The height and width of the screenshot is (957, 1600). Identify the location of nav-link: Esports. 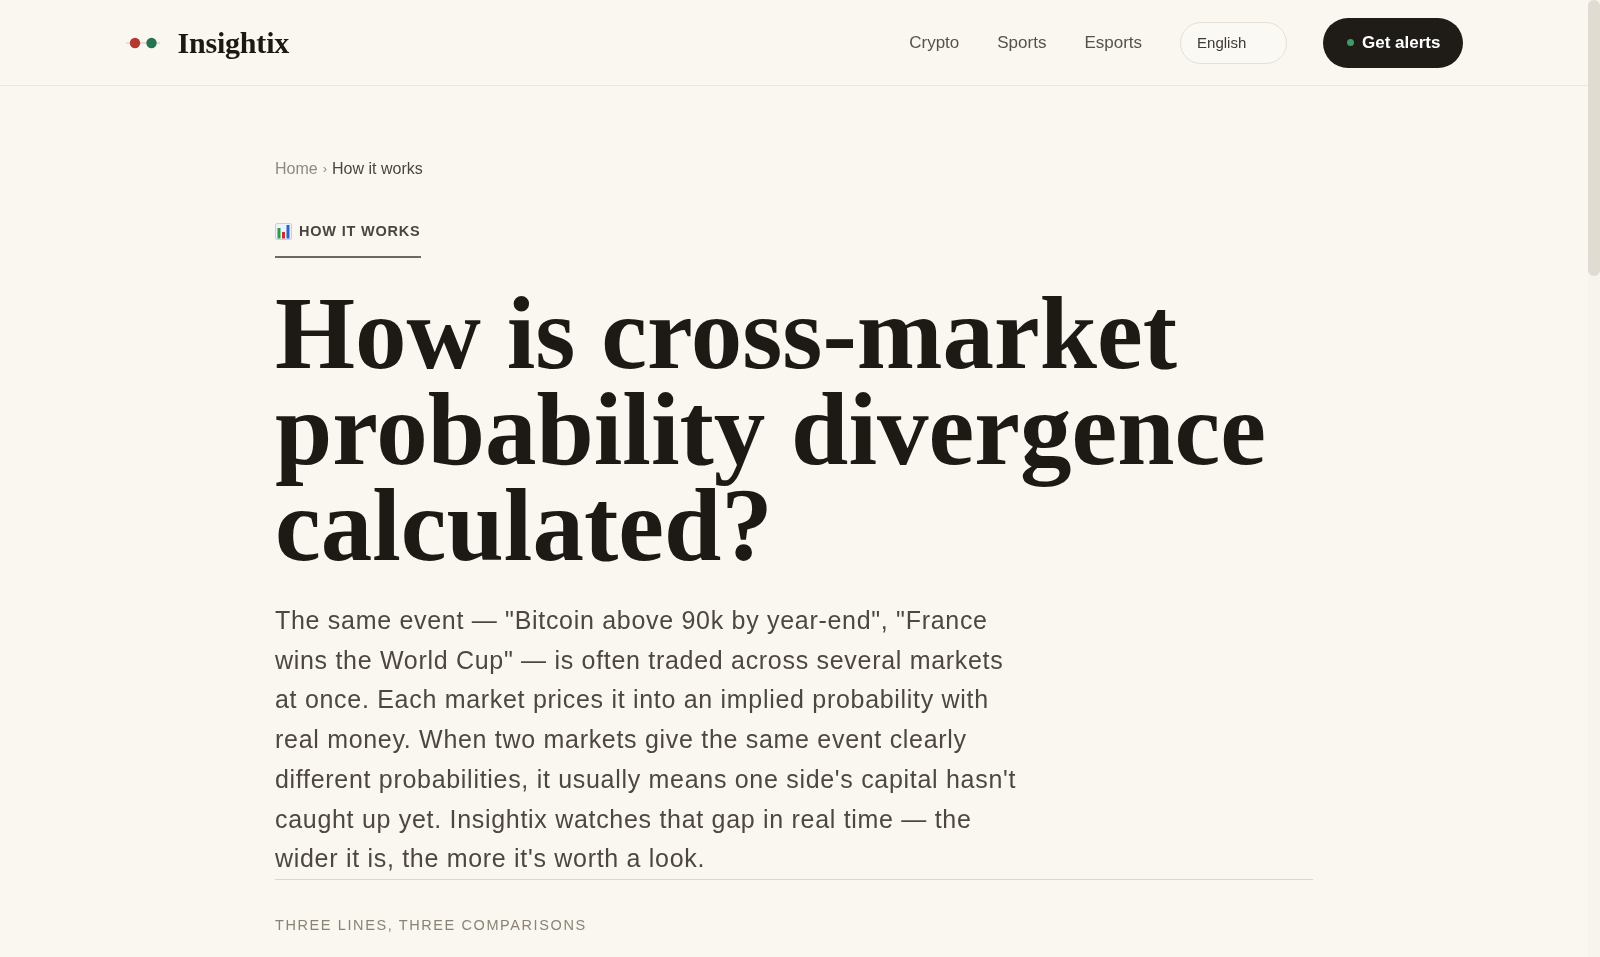
(1113, 42).